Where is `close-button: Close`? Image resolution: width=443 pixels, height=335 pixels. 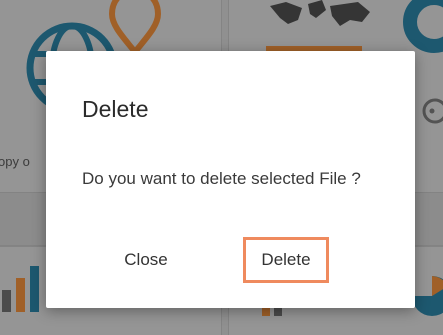
close-button: Close is located at coordinates (146, 260).